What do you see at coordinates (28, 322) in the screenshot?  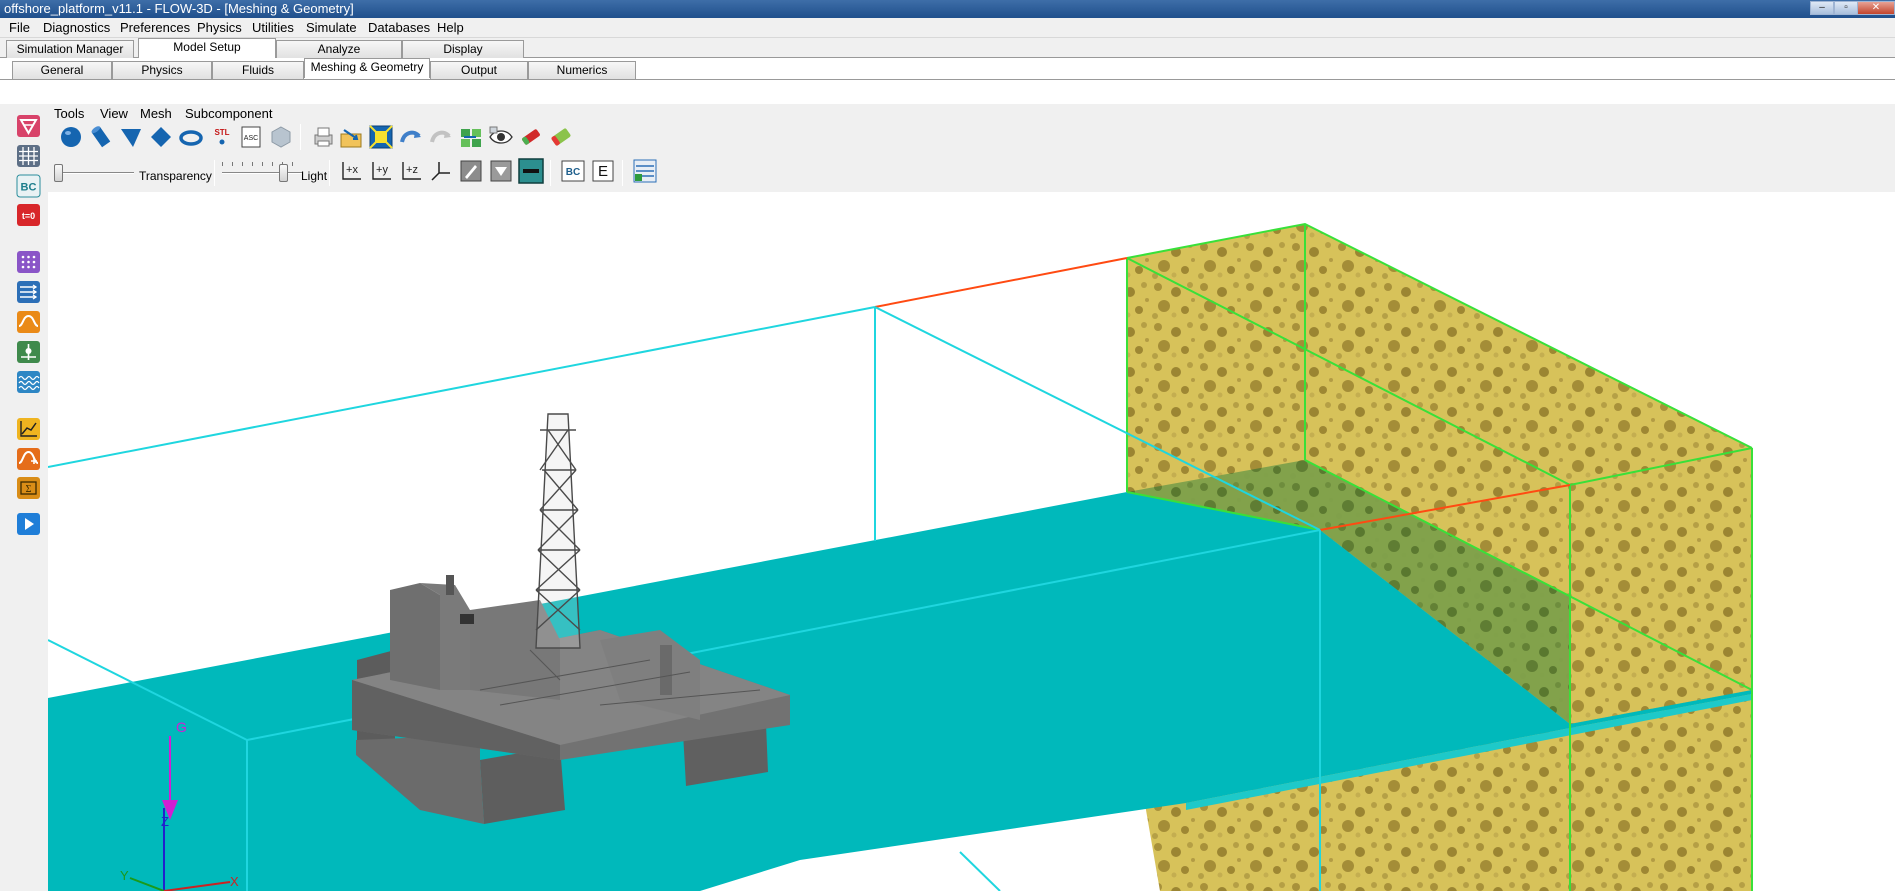 I see `wave-generator-icon` at bounding box center [28, 322].